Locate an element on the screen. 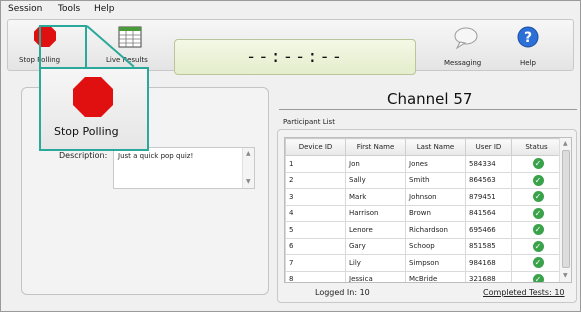 This screenshot has width=581, height=312. column-header-device-id: Device ID is located at coordinates (315, 147).